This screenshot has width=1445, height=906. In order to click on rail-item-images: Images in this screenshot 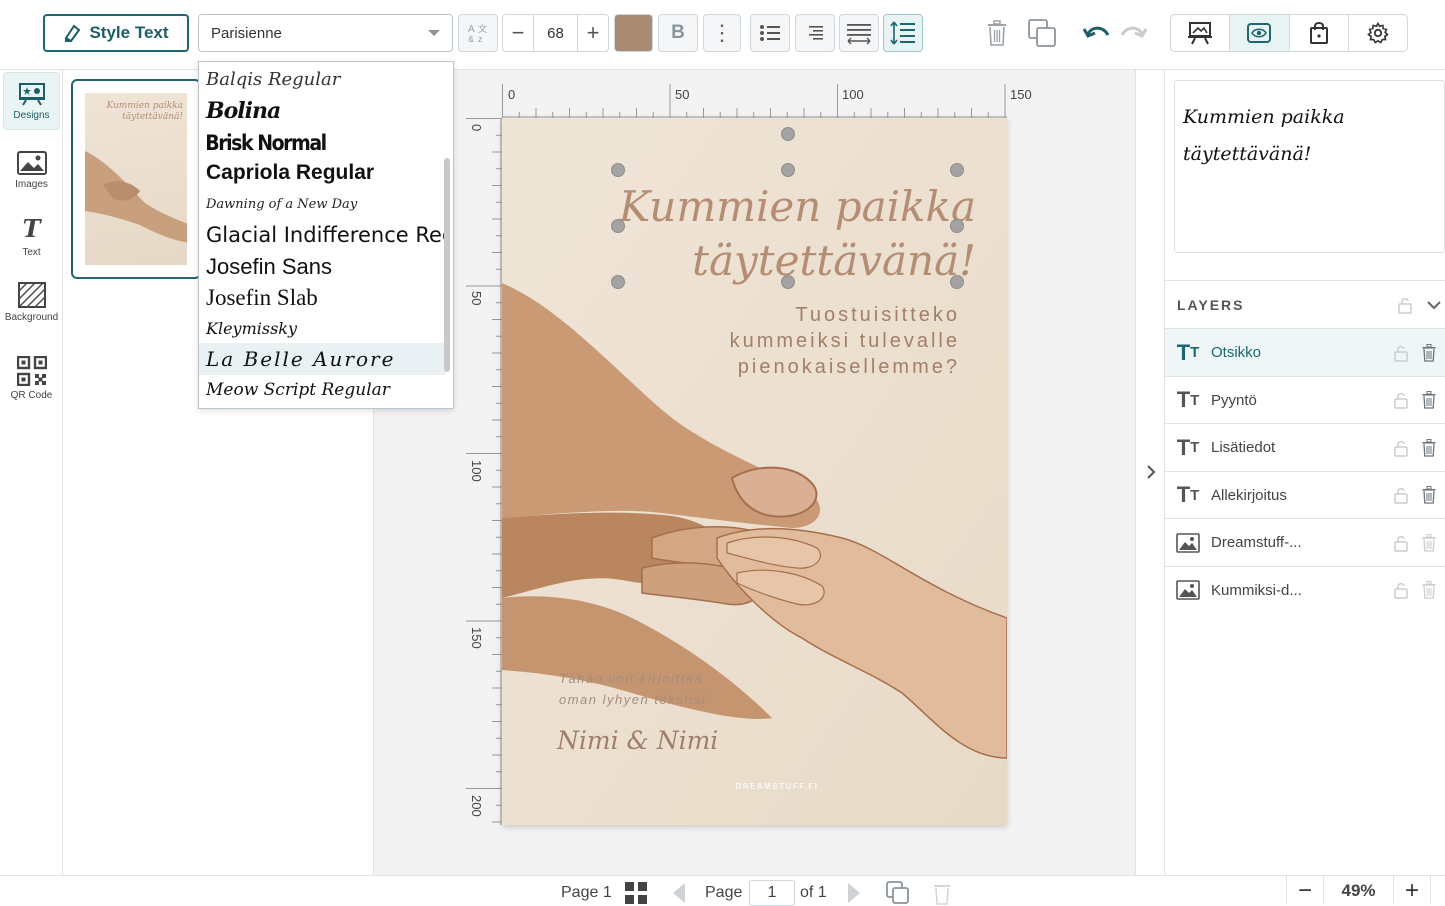, I will do `click(31, 170)`.